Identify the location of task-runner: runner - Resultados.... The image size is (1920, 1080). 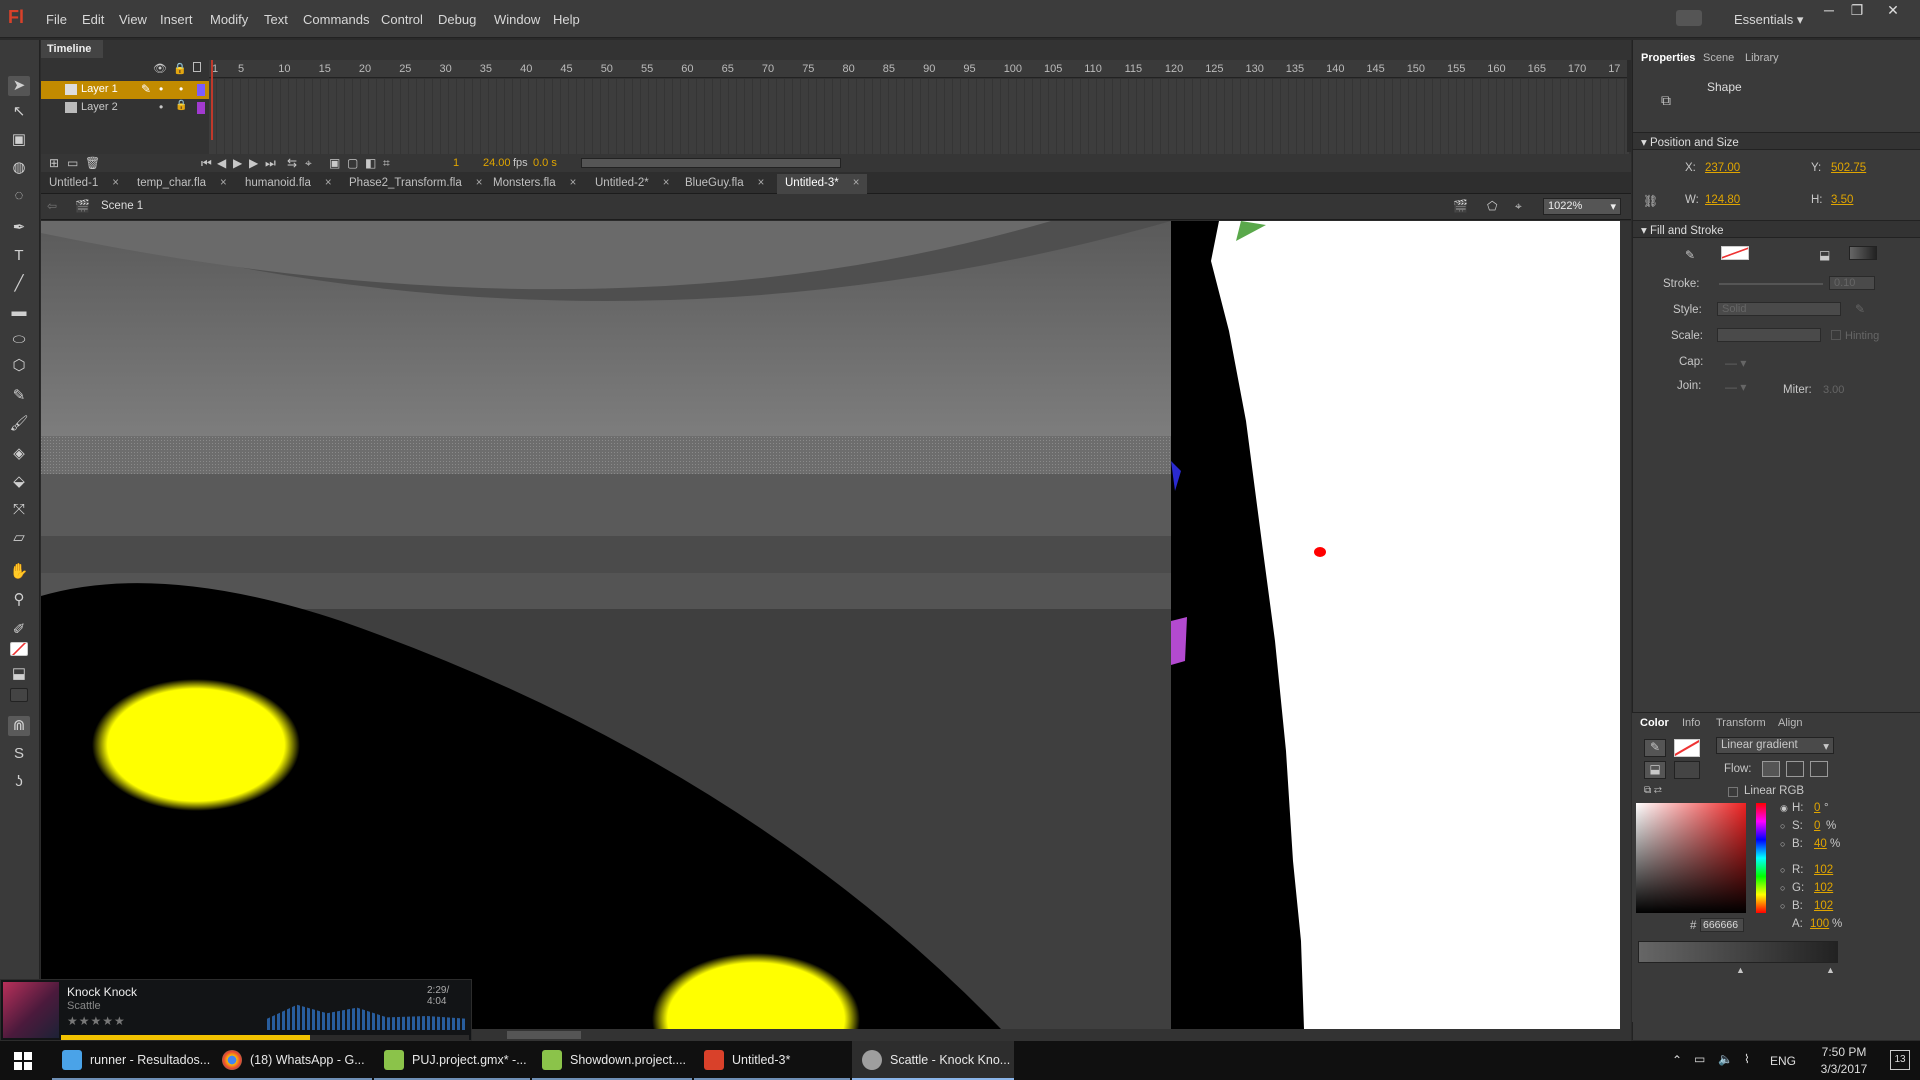
(132, 1060).